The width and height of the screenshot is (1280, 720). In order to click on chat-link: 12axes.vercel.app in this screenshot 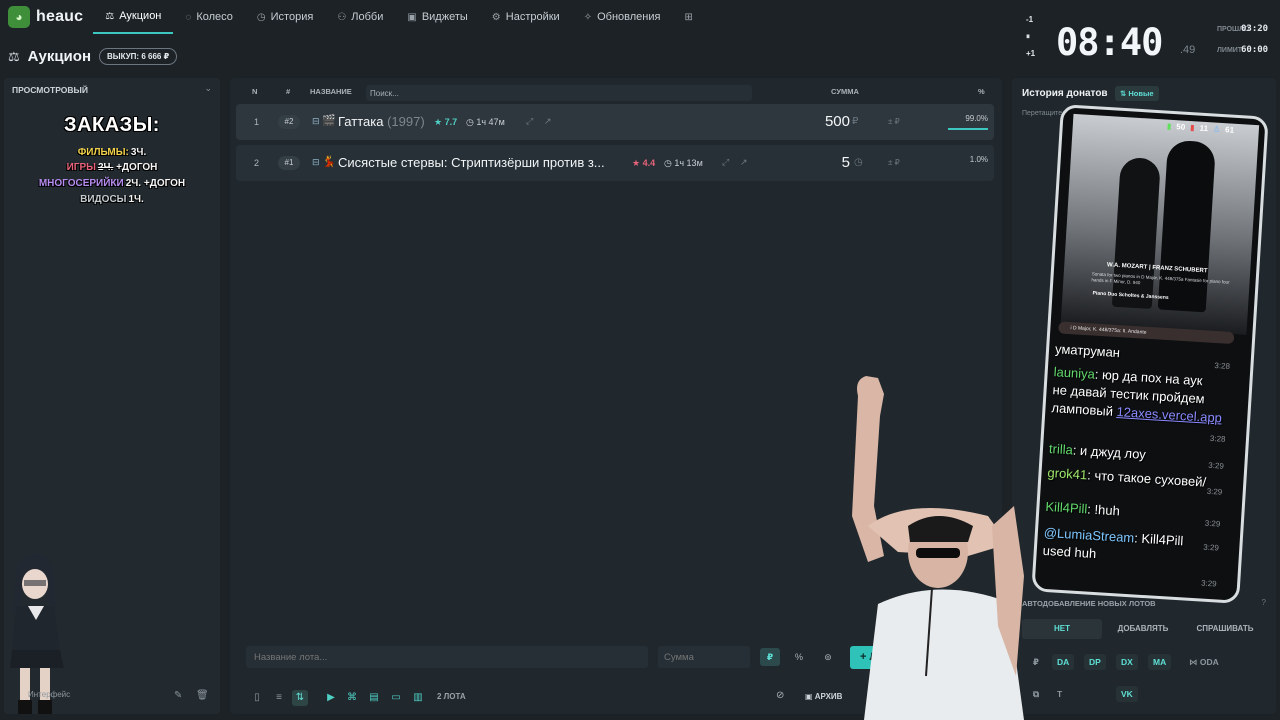, I will do `click(1169, 414)`.